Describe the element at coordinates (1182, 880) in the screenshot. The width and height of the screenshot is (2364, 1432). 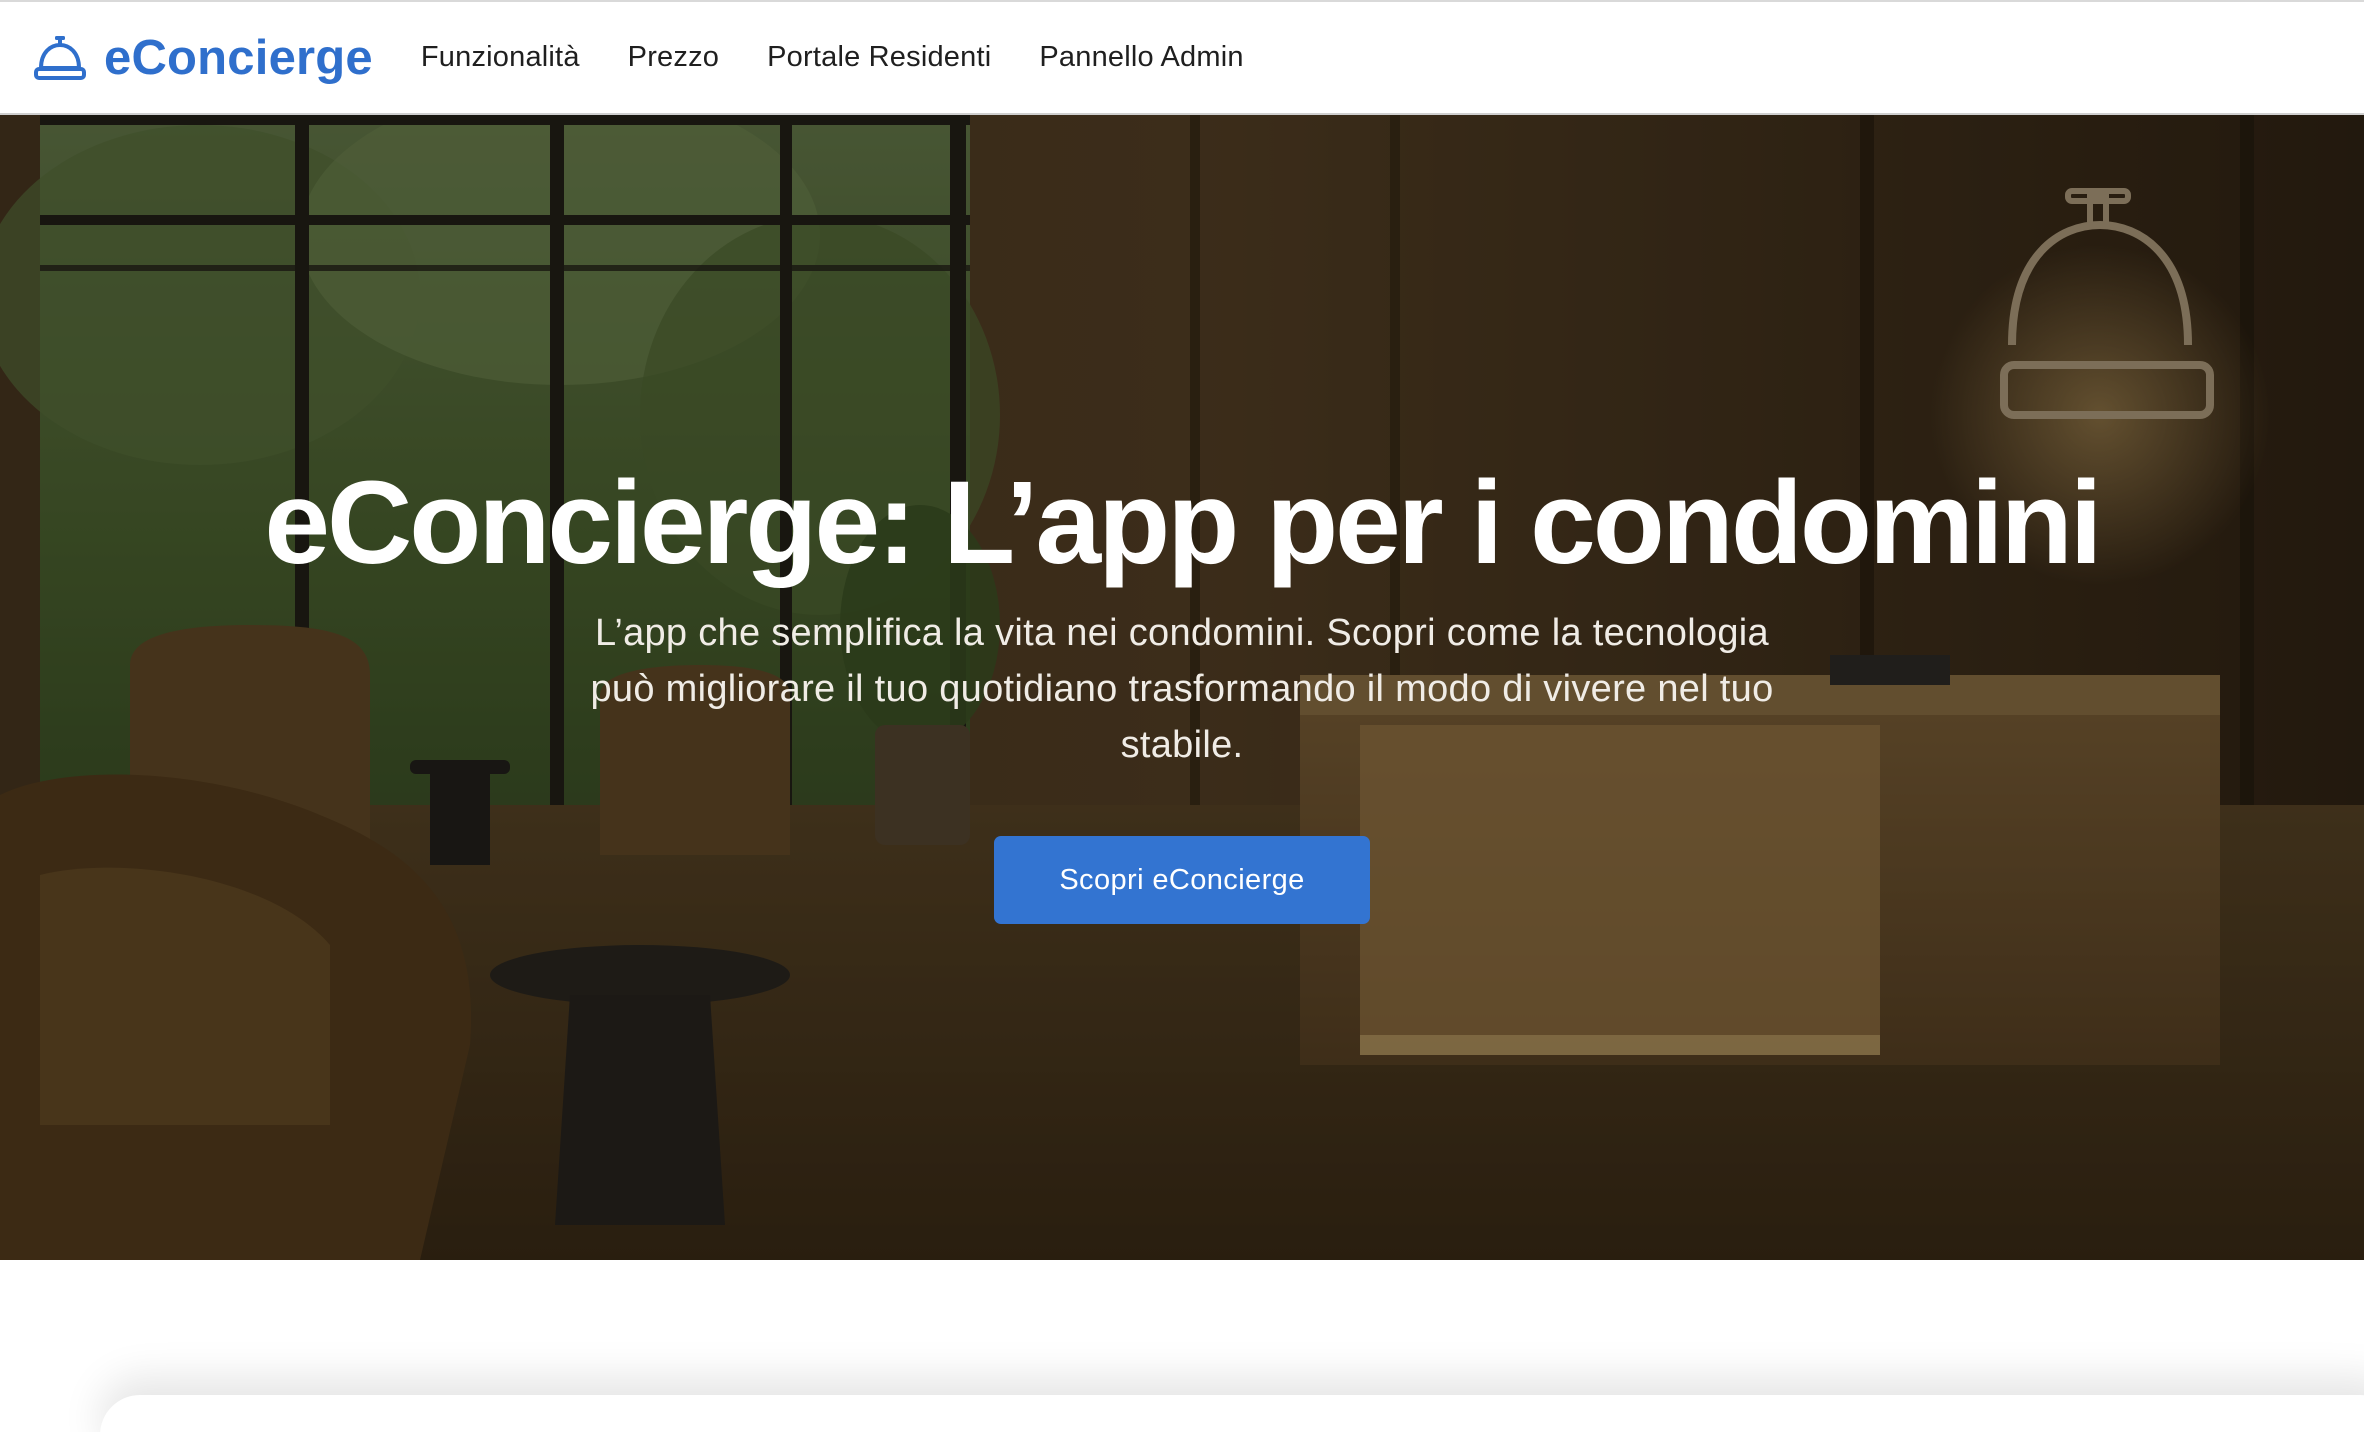
I see `discover-econcierge-button: Scopri eConcierge` at that location.